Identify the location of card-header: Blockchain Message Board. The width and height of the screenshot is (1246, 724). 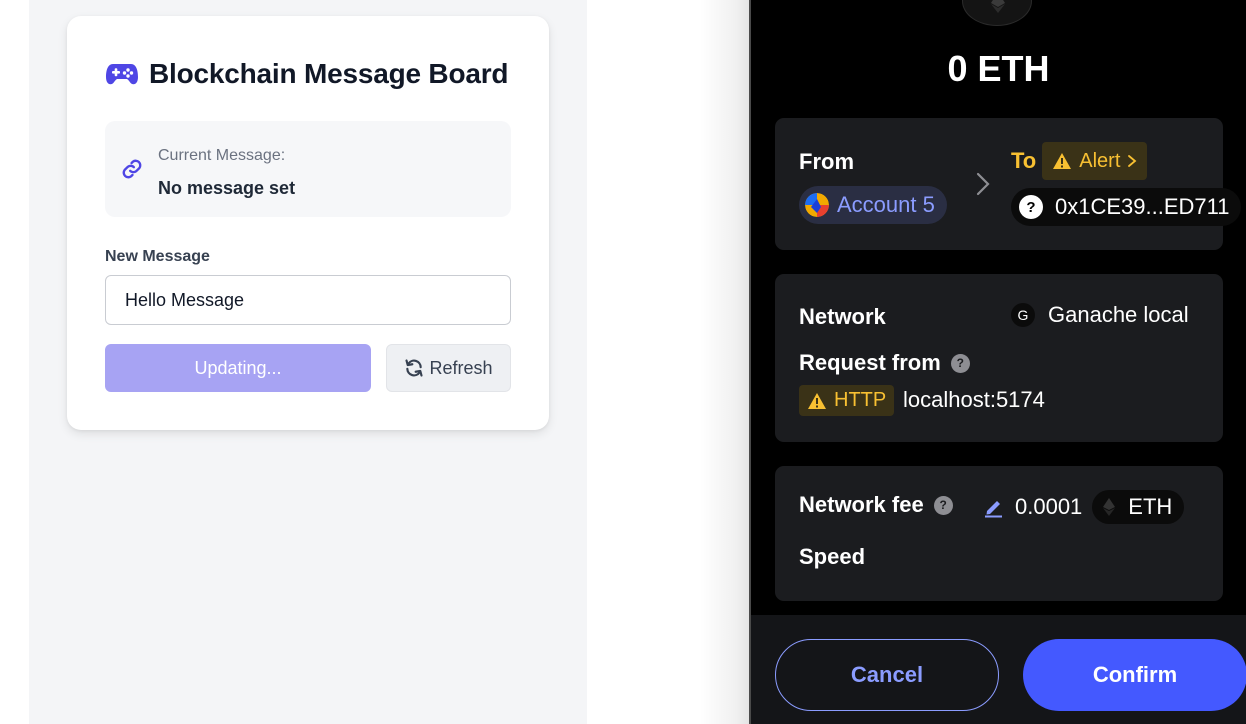
(307, 74).